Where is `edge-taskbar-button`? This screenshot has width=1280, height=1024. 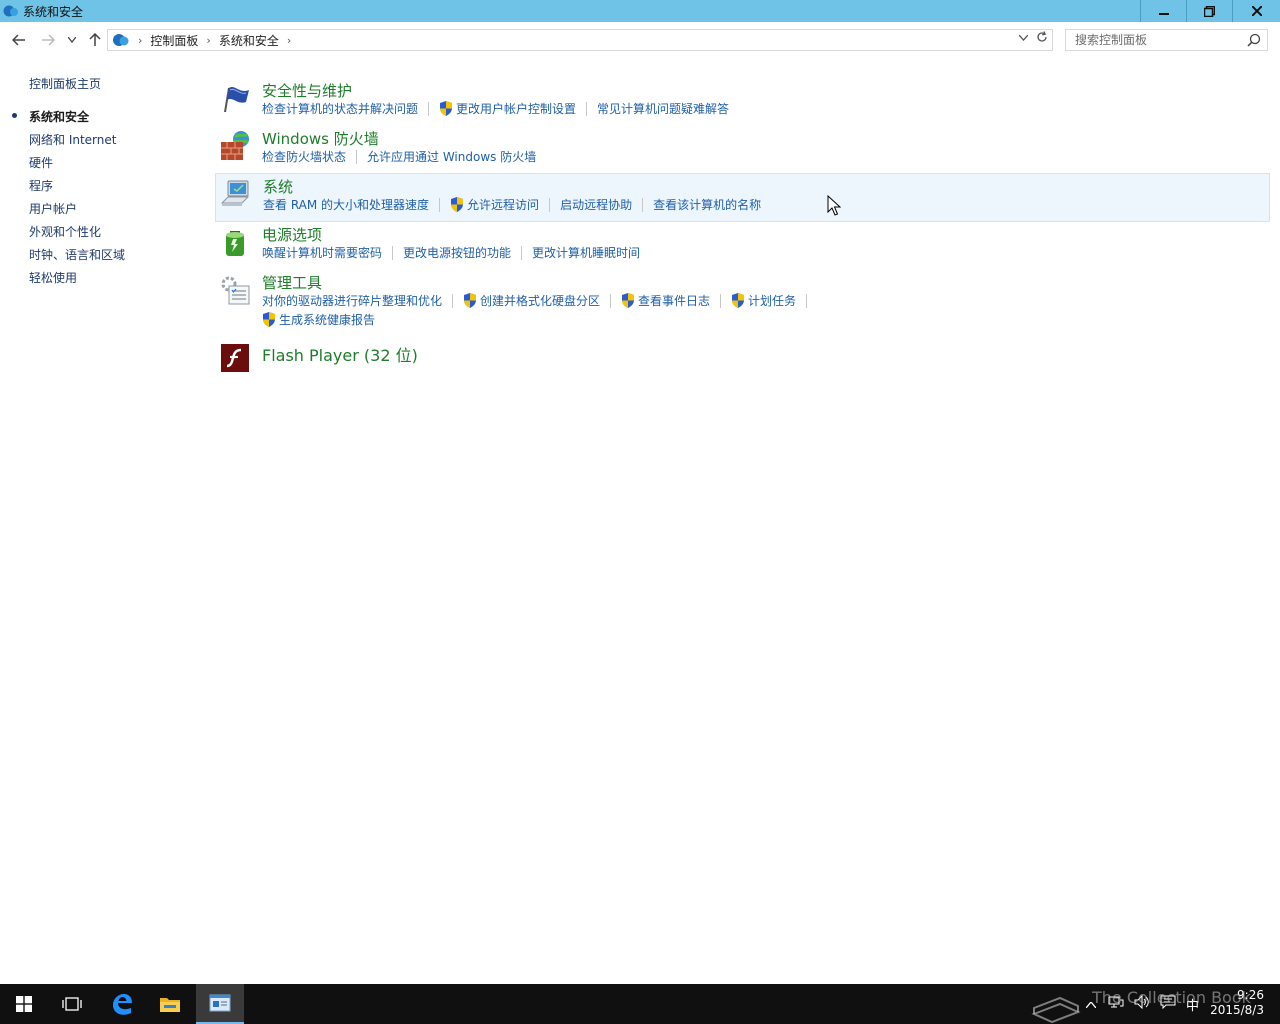
edge-taskbar-button is located at coordinates (122, 1004).